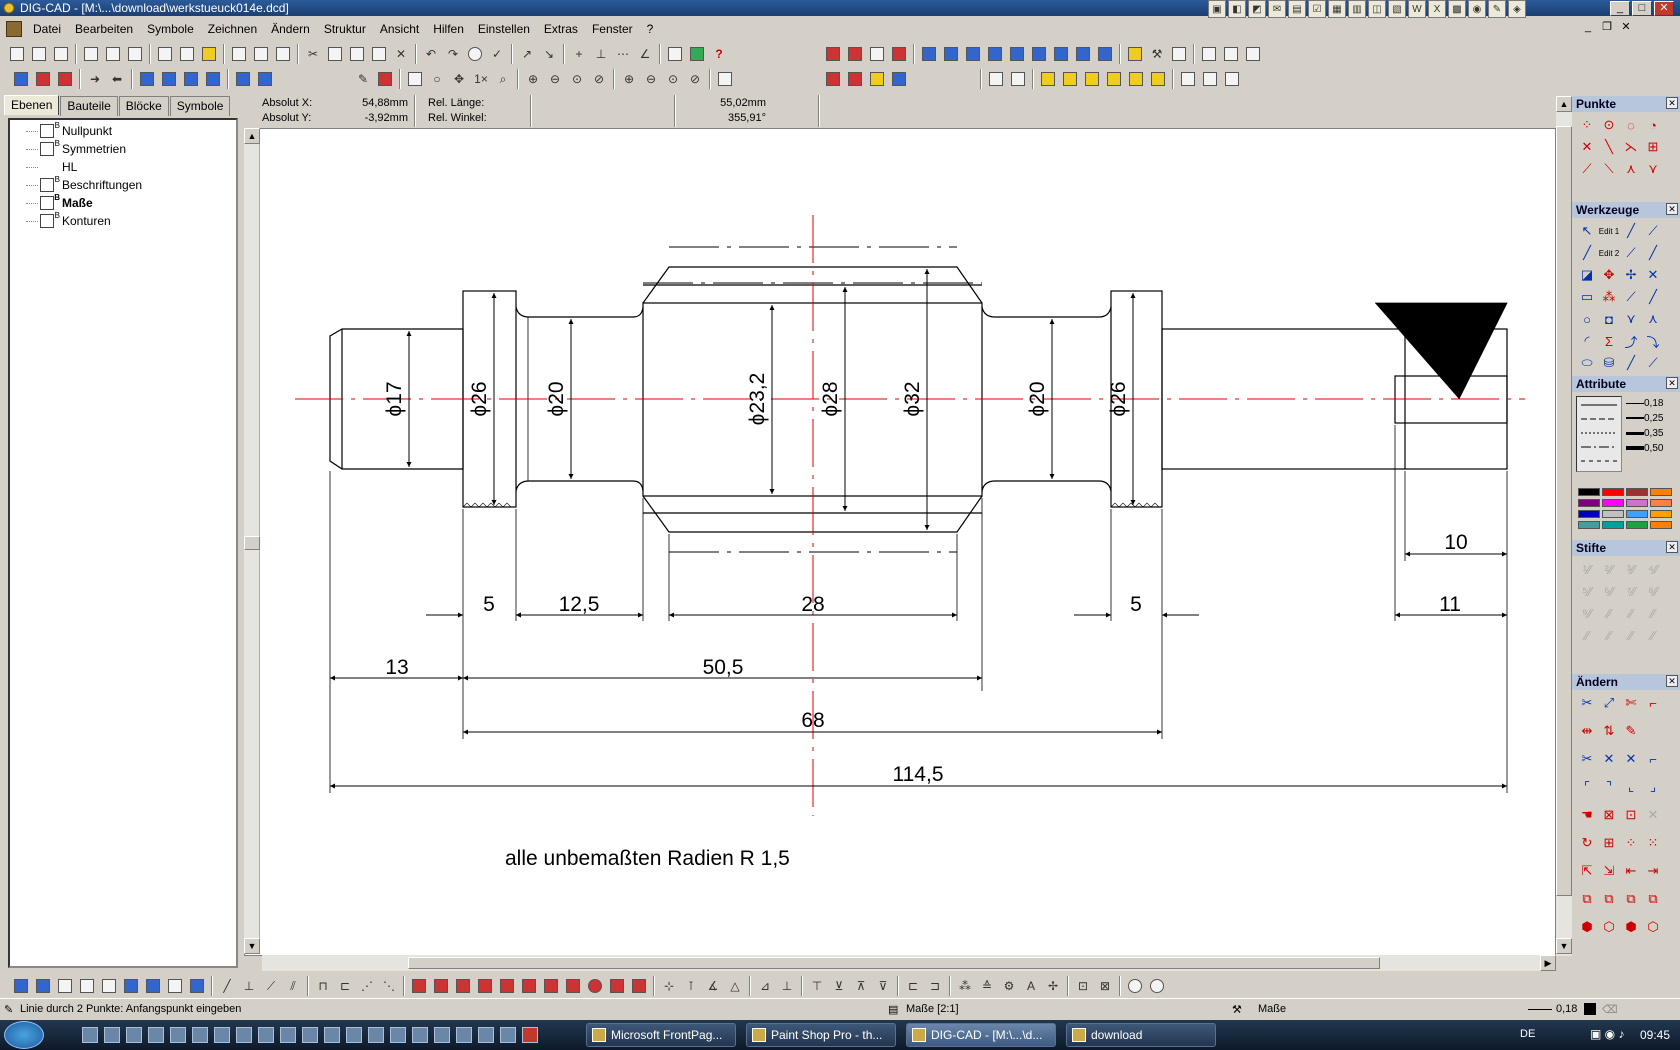 Image resolution: width=1680 pixels, height=1050 pixels. What do you see at coordinates (209, 54) in the screenshot?
I see `mail-icon` at bounding box center [209, 54].